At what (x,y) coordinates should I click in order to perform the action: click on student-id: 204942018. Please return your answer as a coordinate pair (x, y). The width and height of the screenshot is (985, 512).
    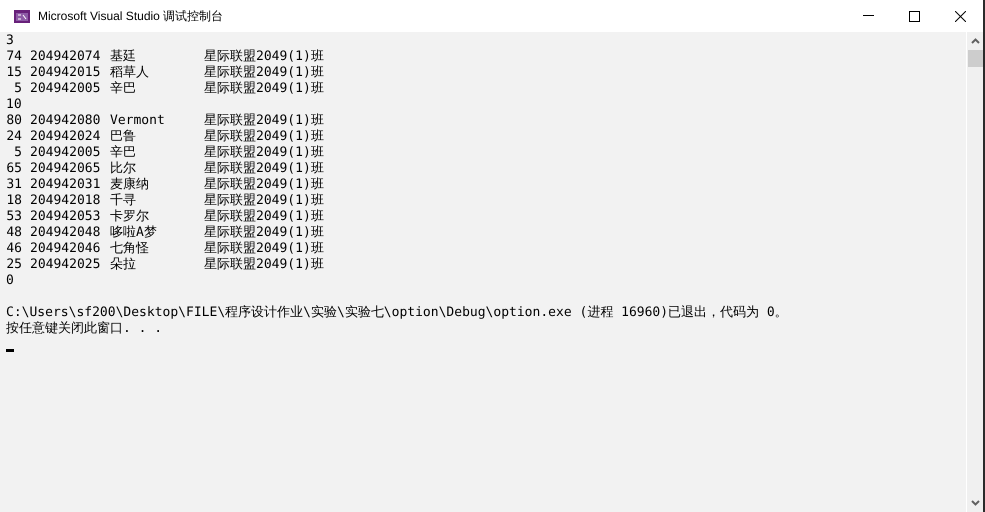
    Looking at the image, I should click on (65, 201).